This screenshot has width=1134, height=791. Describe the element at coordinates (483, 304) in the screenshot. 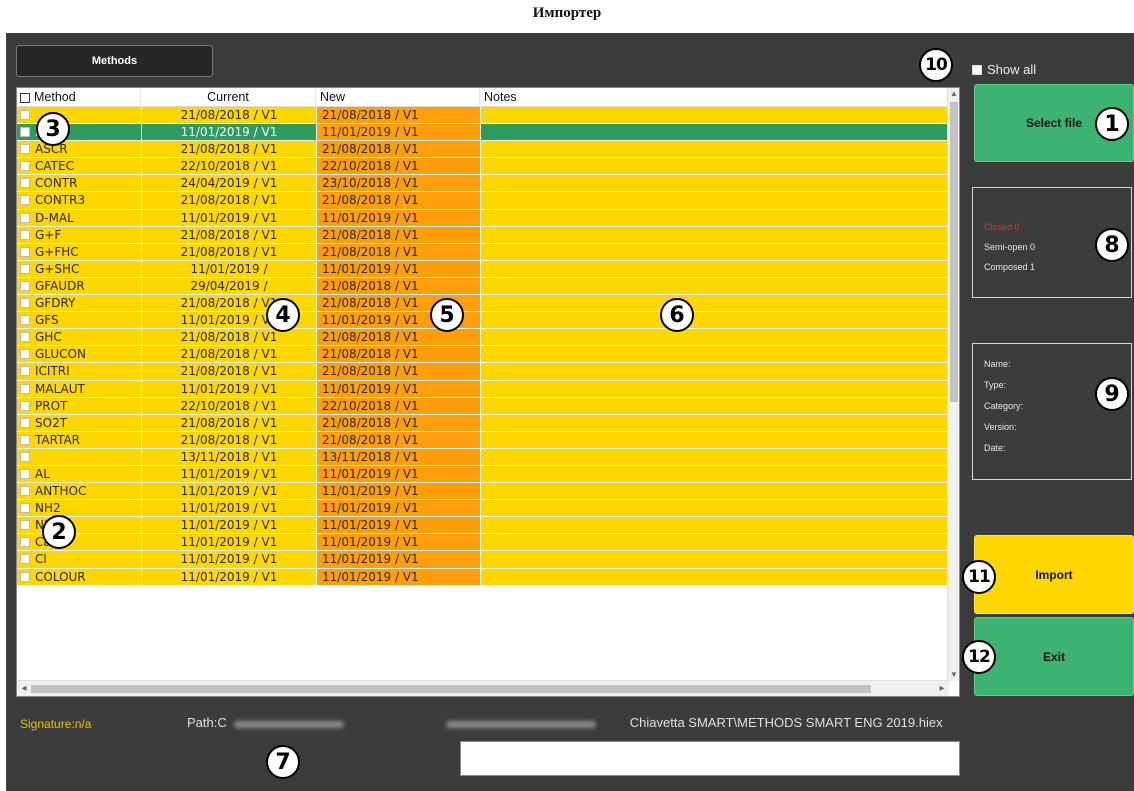

I see `table-row: GFDRY 21/08/2018 / V1 21/08/2018 / V1` at that location.